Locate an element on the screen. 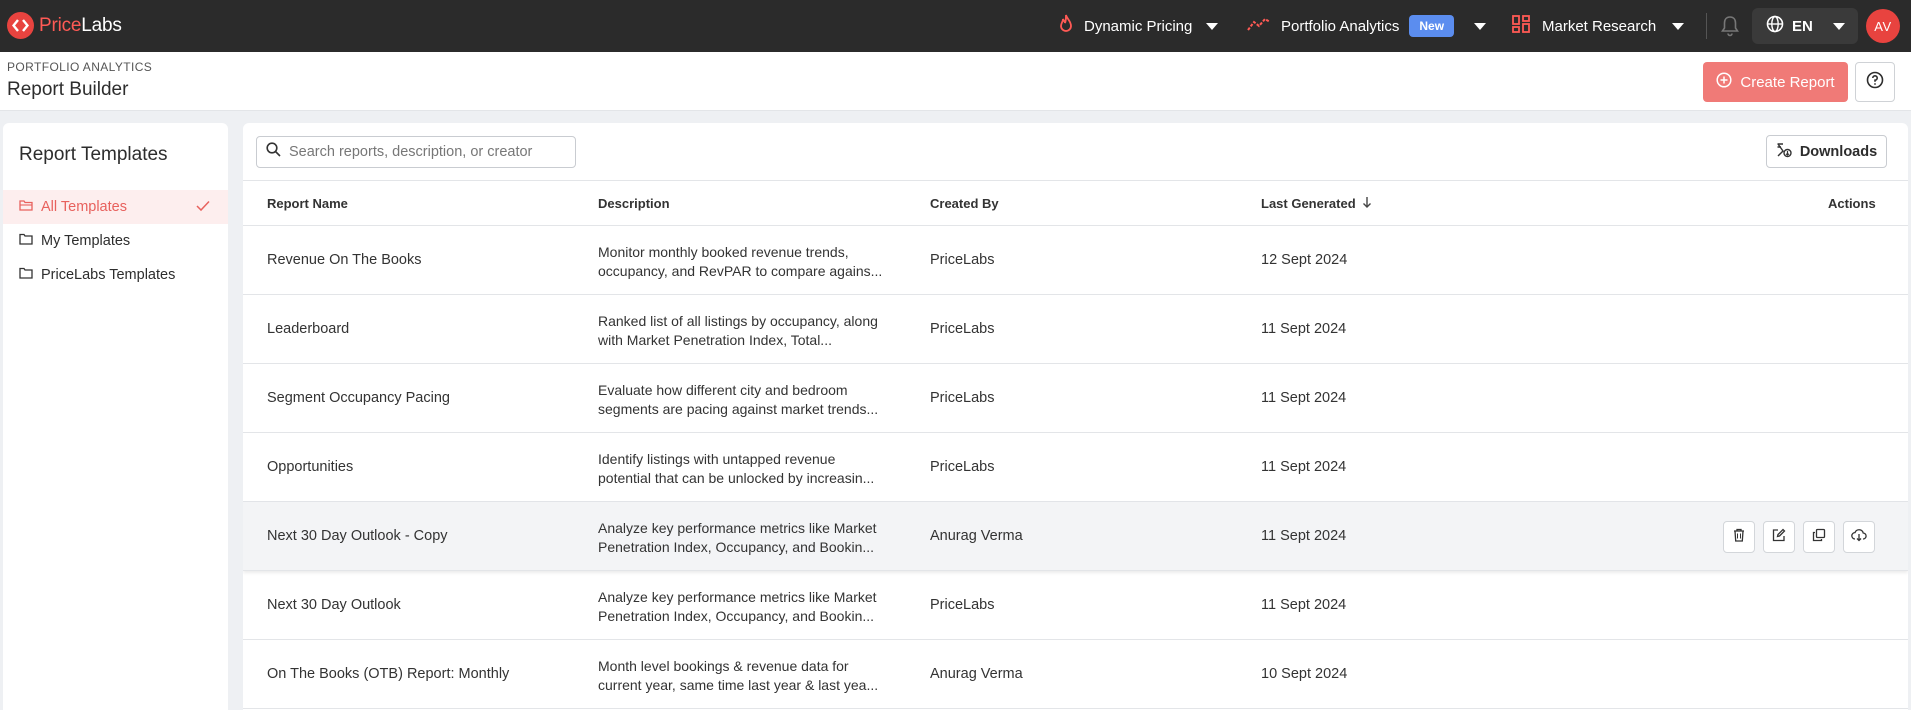 The height and width of the screenshot is (710, 1911). sidebar-item-pricelabs-templates: PriceLabs Templates is located at coordinates (115, 275).